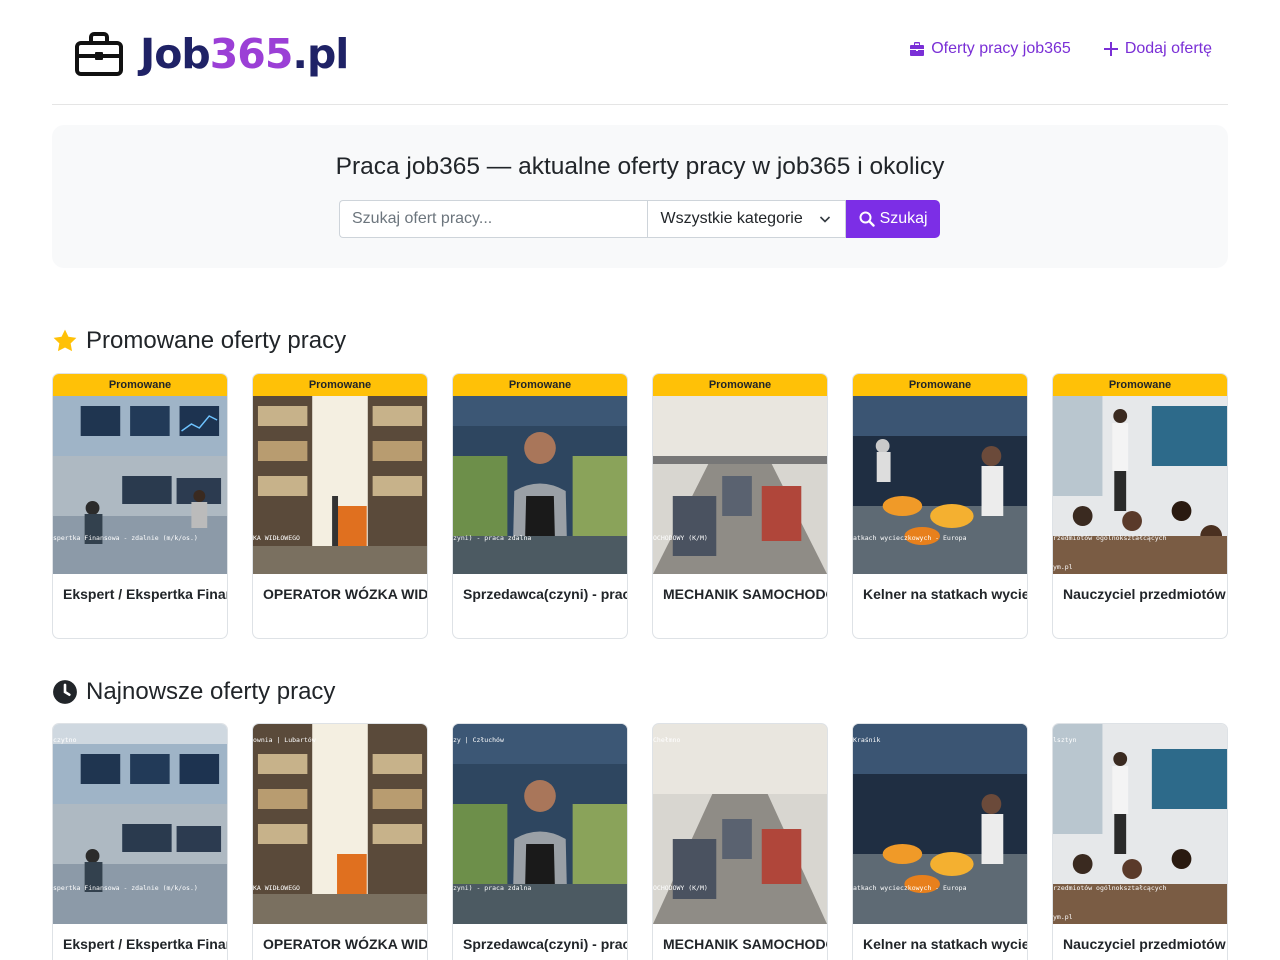 The height and width of the screenshot is (960, 1280). What do you see at coordinates (65, 740) in the screenshot?
I see `offer-image-location: czytno` at bounding box center [65, 740].